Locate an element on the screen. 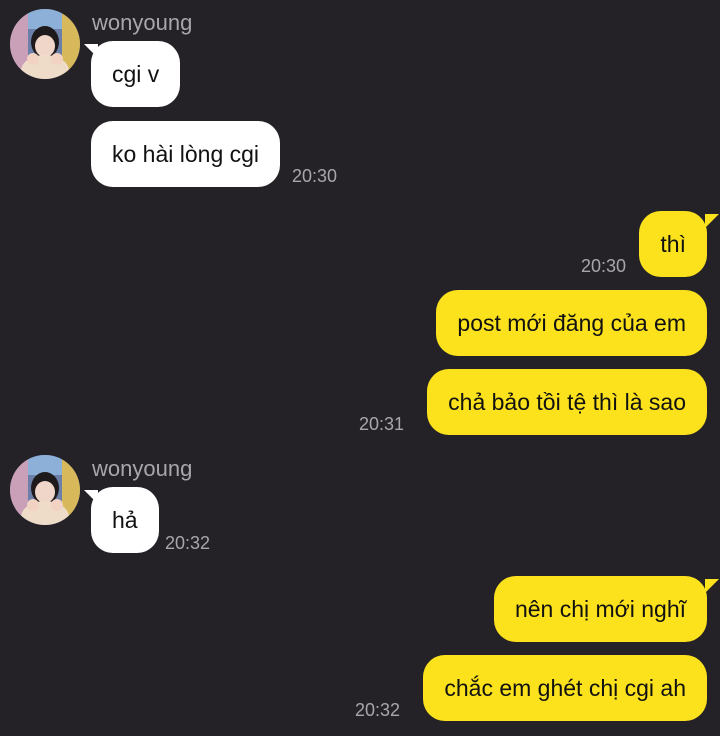 The height and width of the screenshot is (736, 720). message-bubble-outgoing: nên chị mới nghĩ is located at coordinates (600, 609).